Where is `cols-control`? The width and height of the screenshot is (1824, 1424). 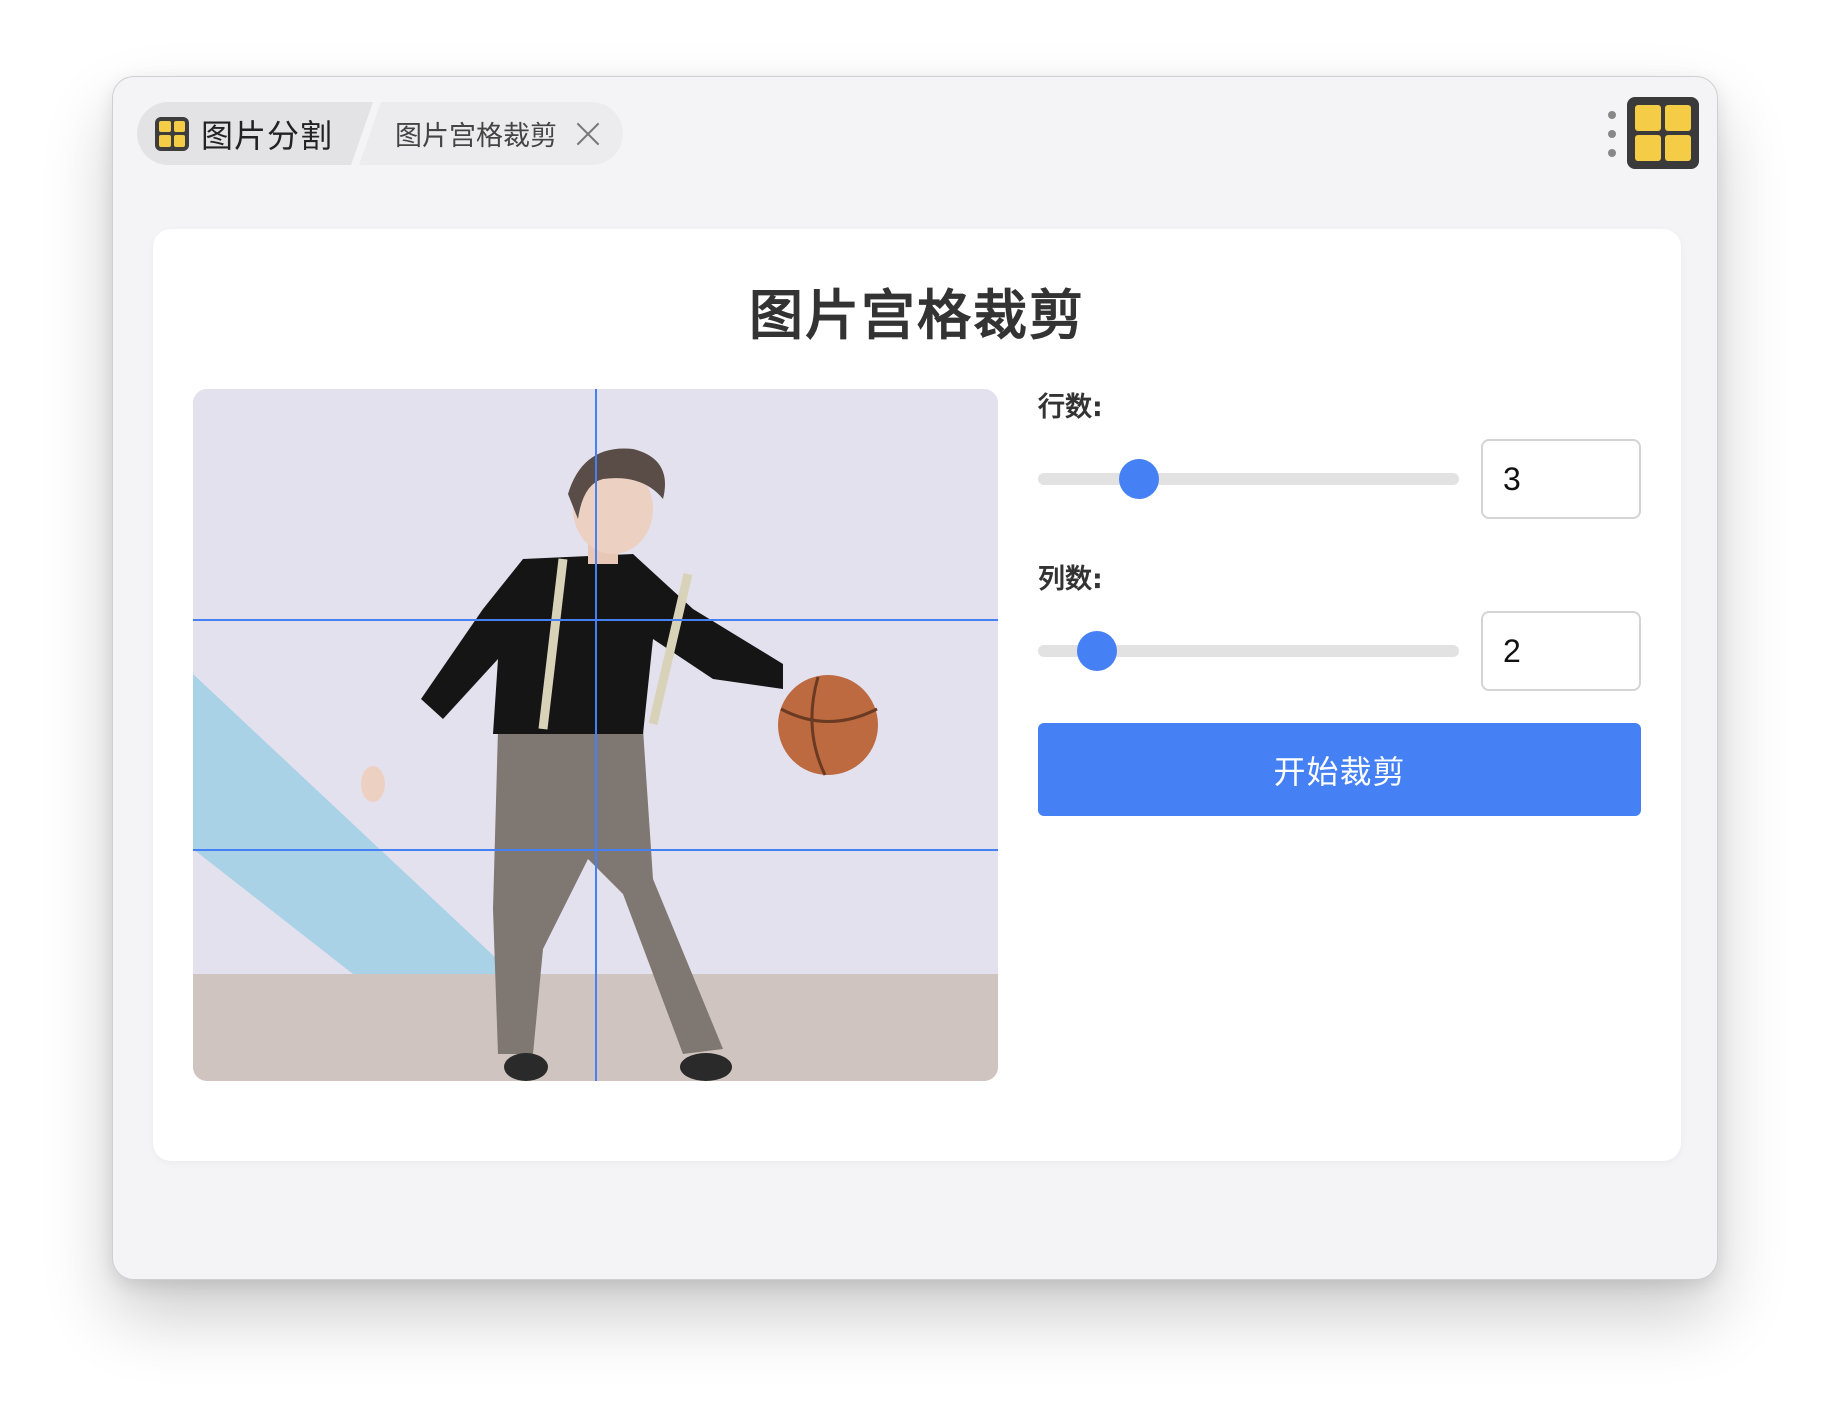
cols-control is located at coordinates (1339, 651).